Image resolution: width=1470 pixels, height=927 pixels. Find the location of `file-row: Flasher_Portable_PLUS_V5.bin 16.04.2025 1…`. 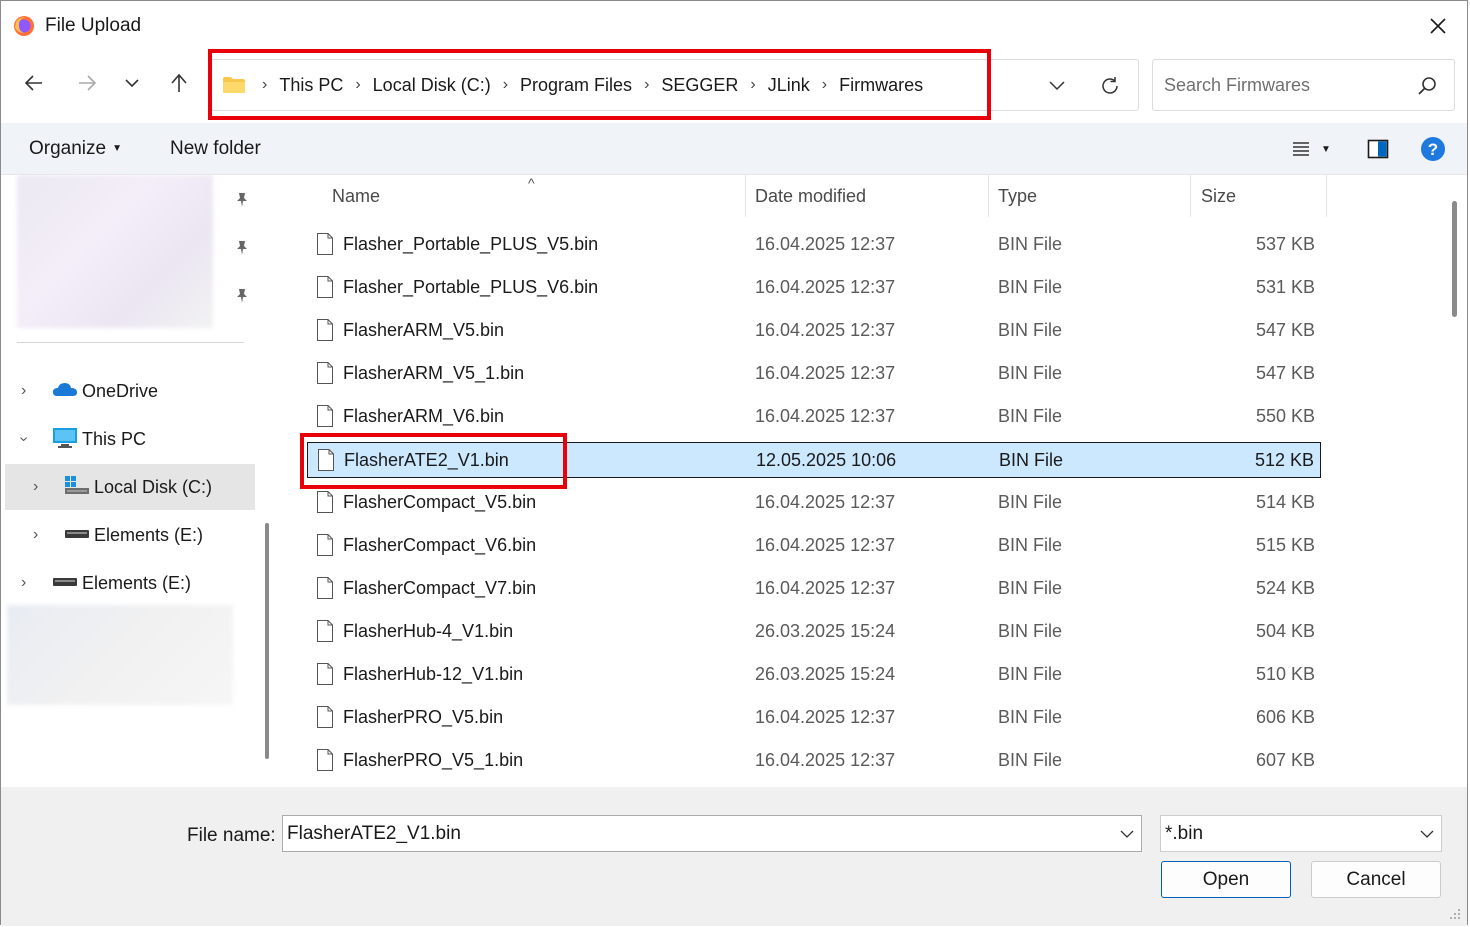

file-row: Flasher_Portable_PLUS_V5.bin 16.04.2025 1… is located at coordinates (814, 245).